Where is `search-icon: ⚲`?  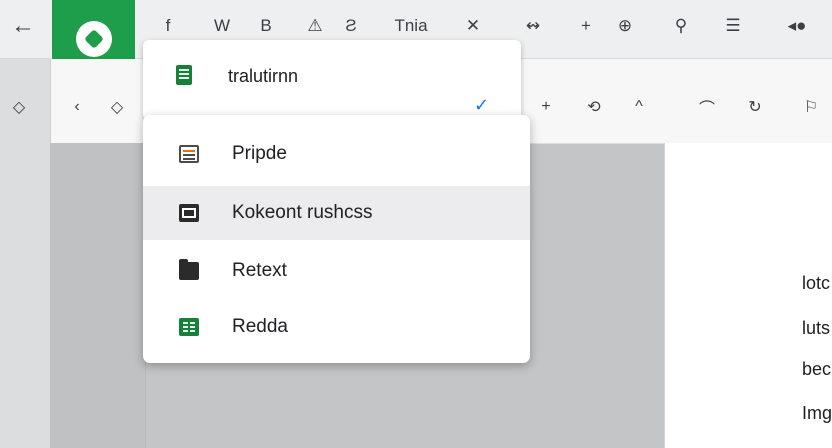 search-icon: ⚲ is located at coordinates (681, 26).